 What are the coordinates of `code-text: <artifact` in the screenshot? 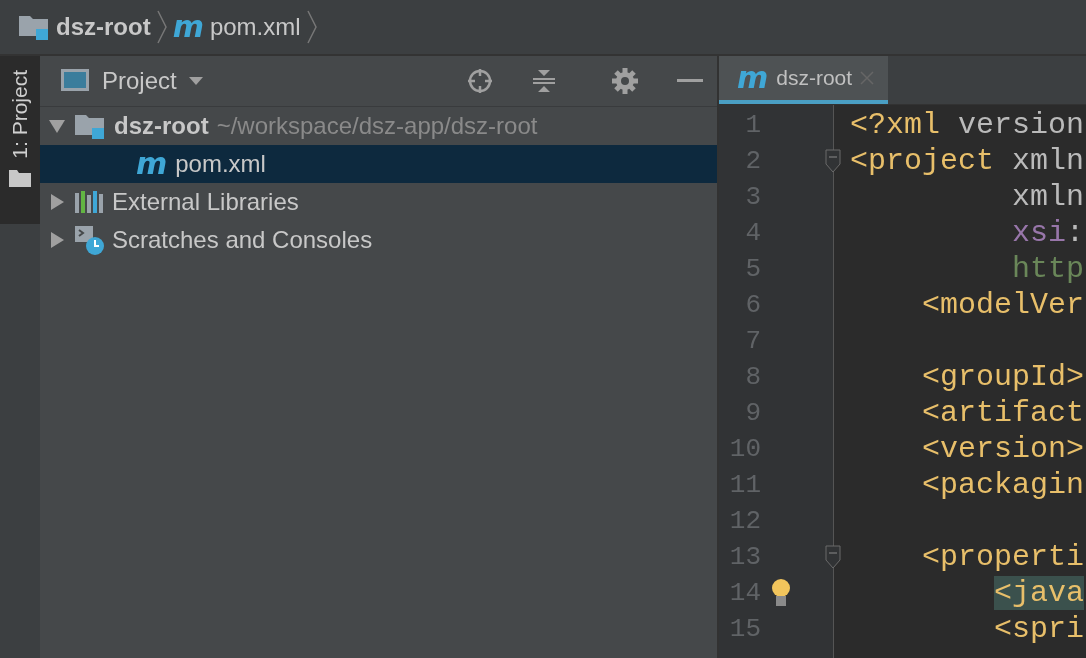 It's located at (1003, 413).